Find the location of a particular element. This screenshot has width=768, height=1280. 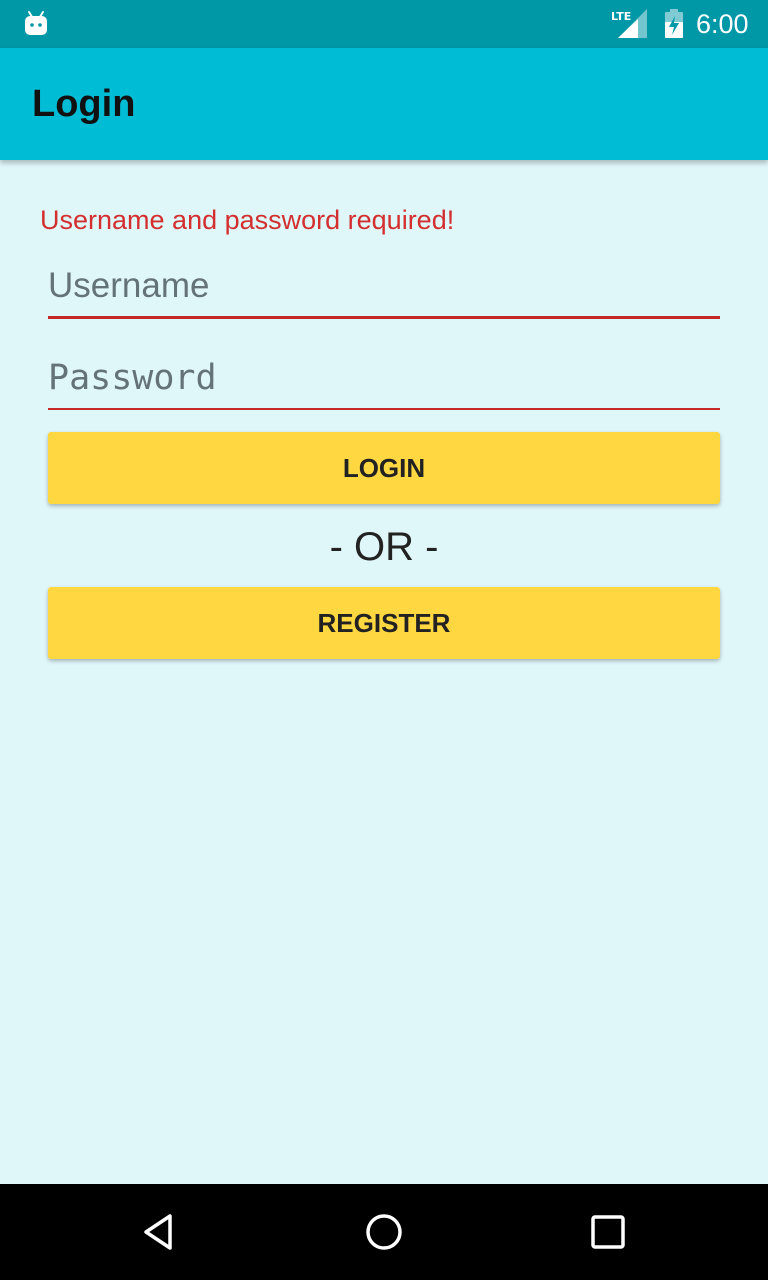

home-icon is located at coordinates (384, 1232).